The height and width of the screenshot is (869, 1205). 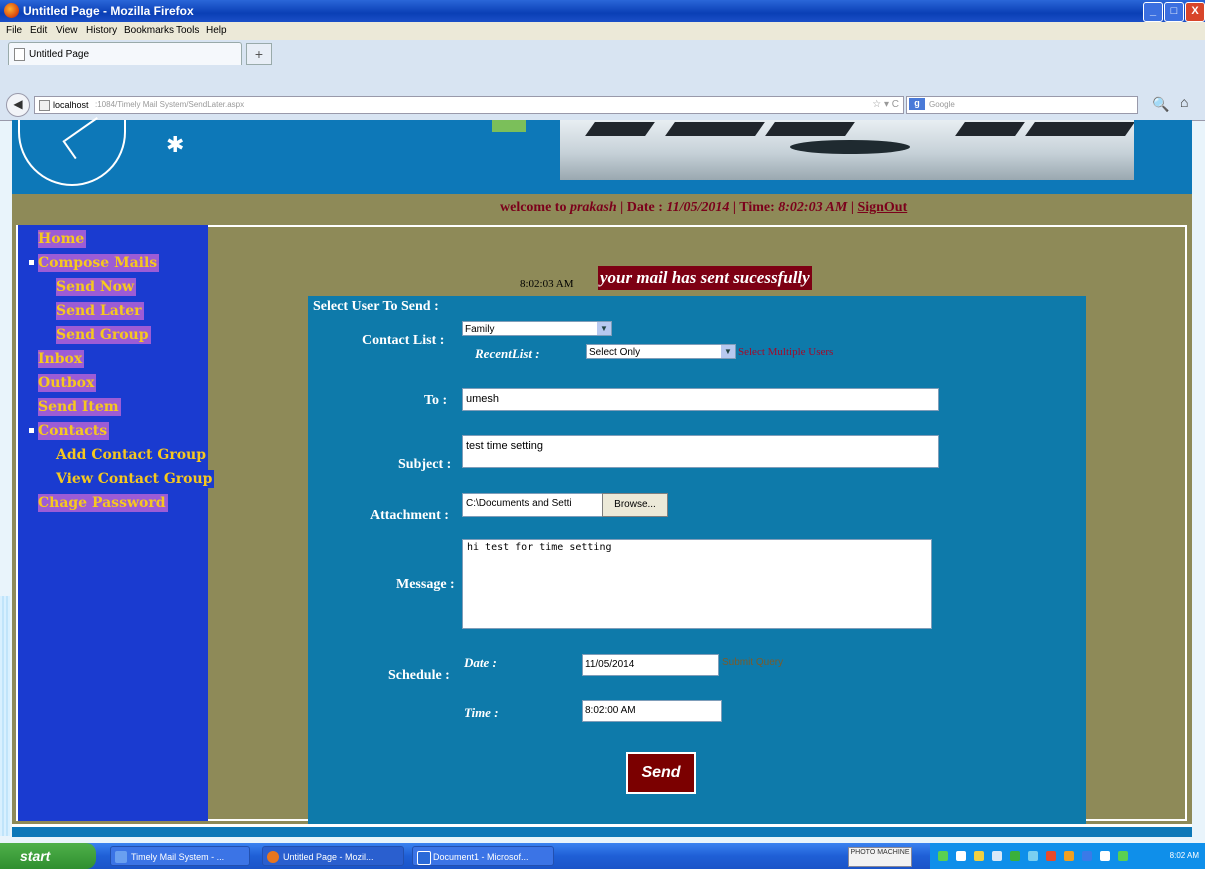 I want to click on menu-help: Help, so click(x=216, y=30).